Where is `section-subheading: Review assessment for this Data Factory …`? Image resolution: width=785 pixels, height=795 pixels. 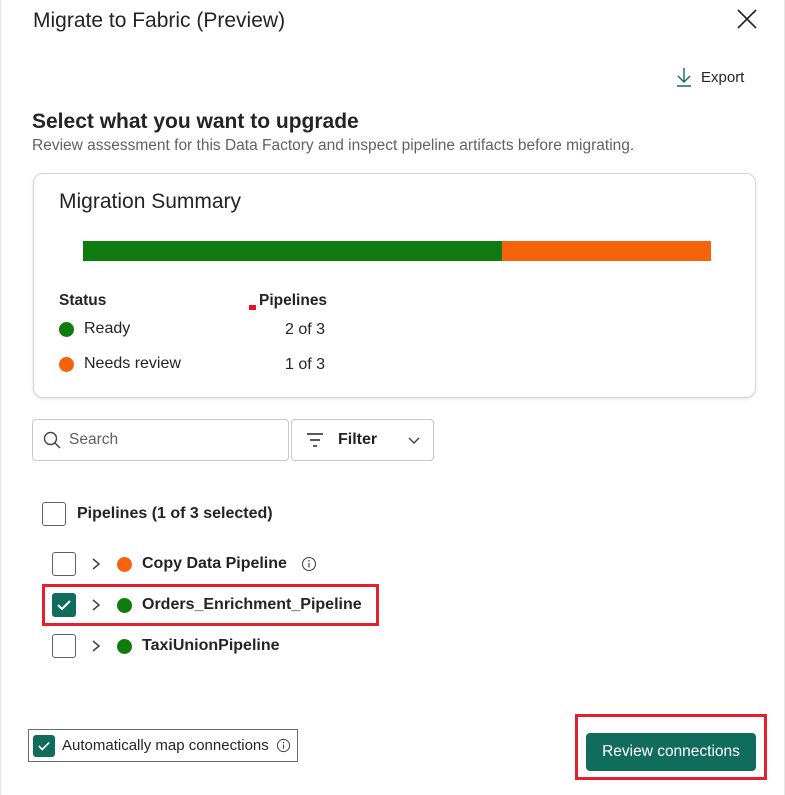 section-subheading: Review assessment for this Data Factory … is located at coordinates (333, 145).